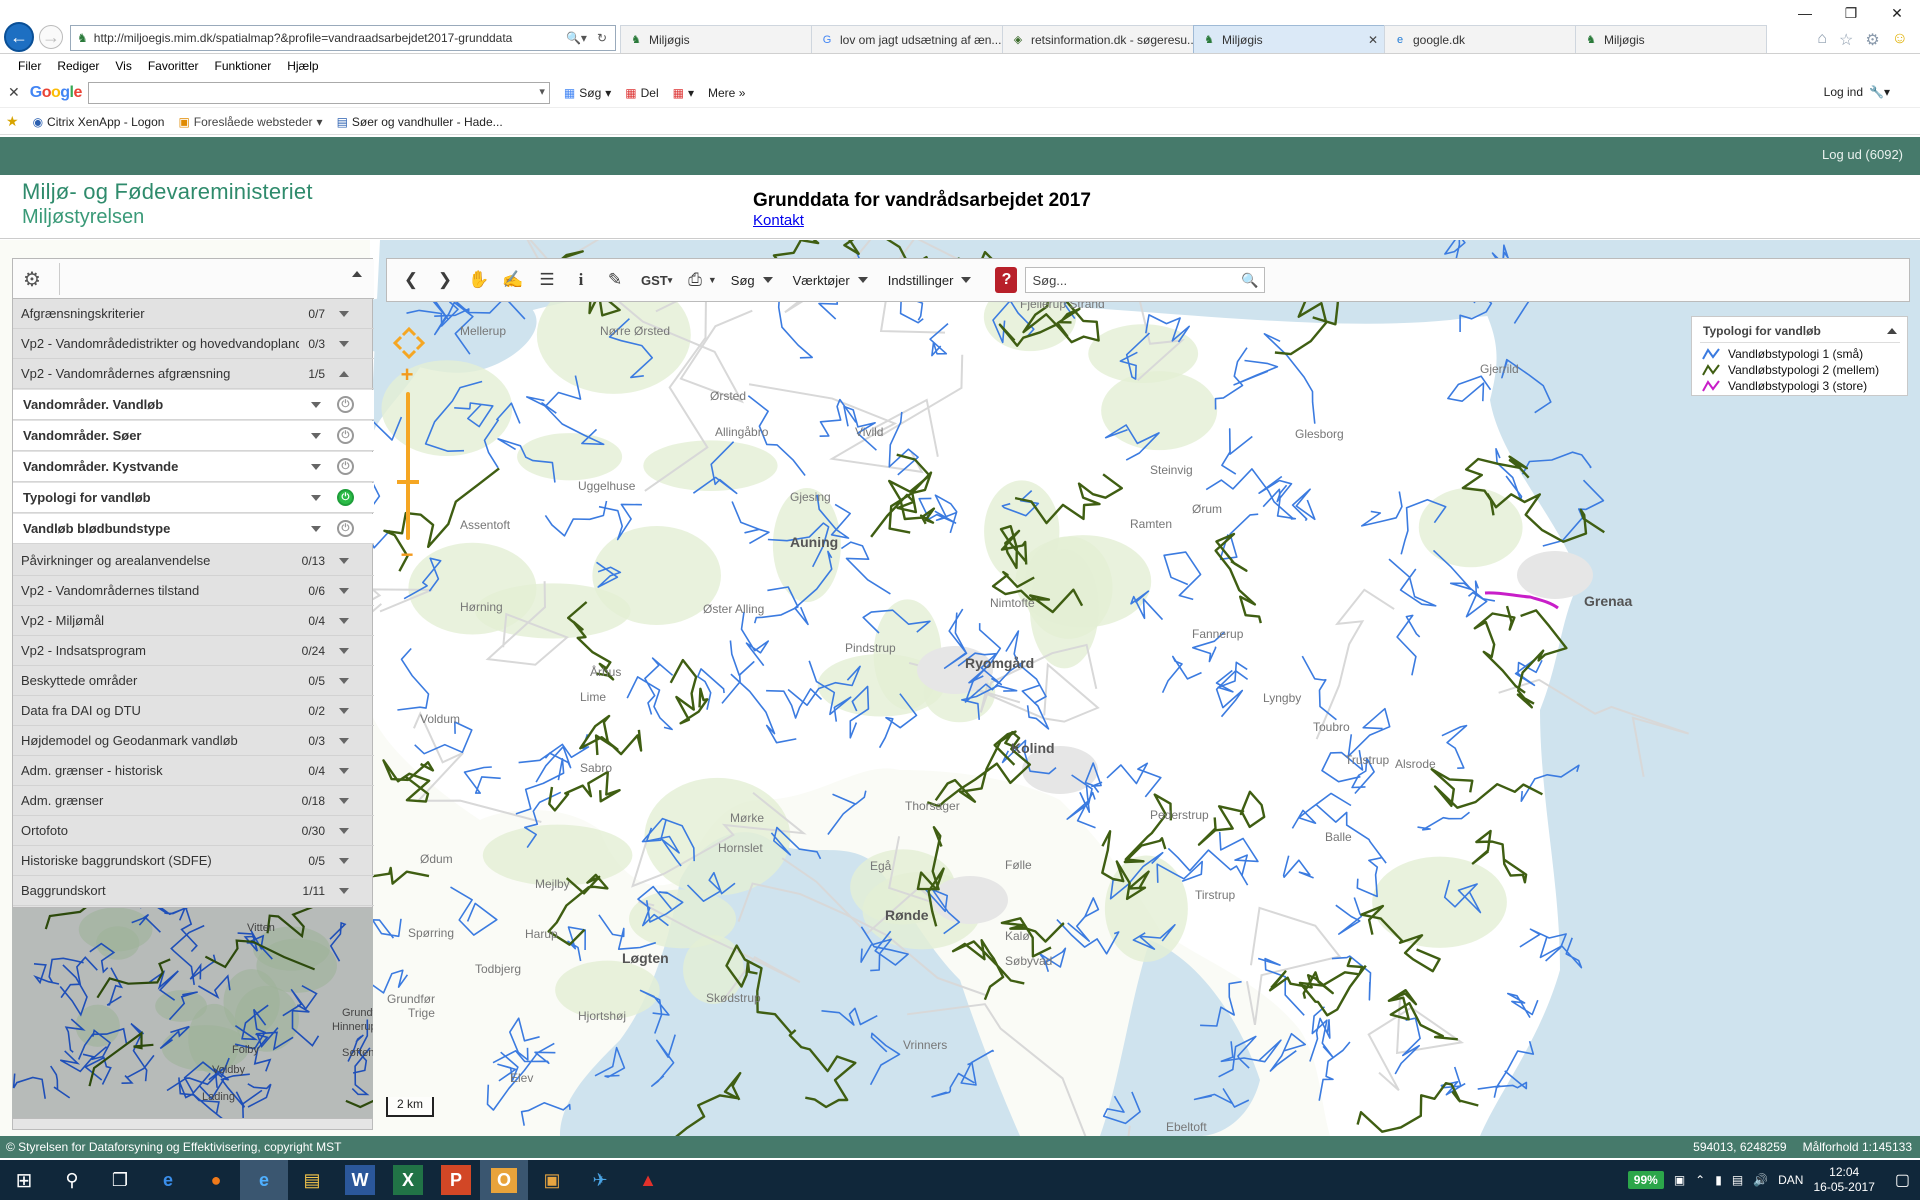 The width and height of the screenshot is (1920, 1200). I want to click on search-icon: ⚲, so click(72, 1180).